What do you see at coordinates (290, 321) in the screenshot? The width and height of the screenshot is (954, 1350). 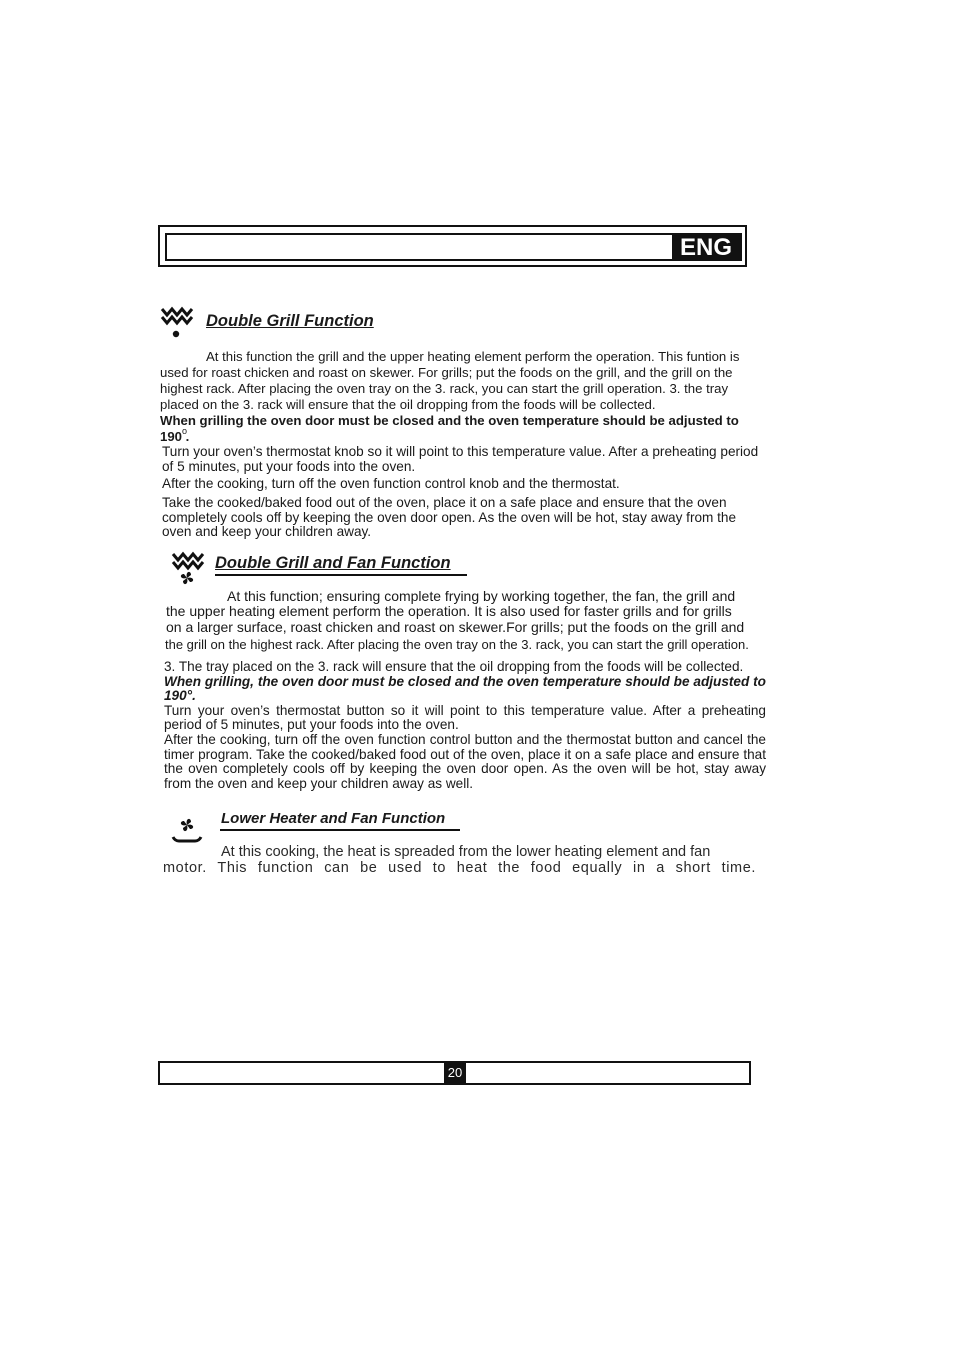 I see `section-title-double-grill: Double Grill Function` at bounding box center [290, 321].